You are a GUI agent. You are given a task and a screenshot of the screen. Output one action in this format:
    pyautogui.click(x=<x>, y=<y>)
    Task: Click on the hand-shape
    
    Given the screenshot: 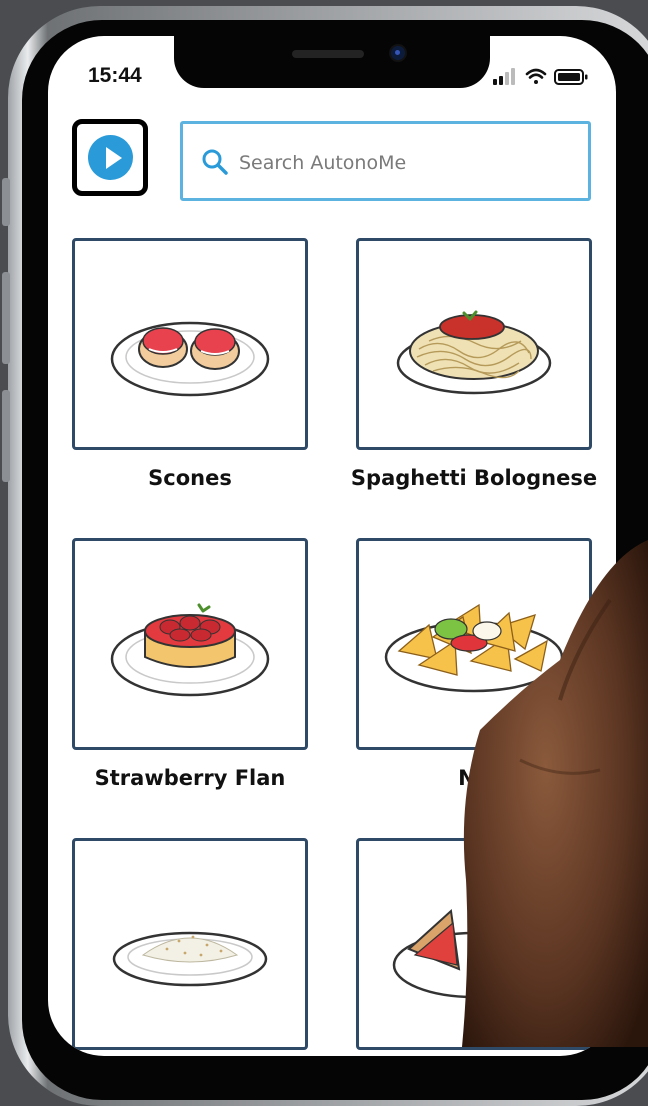 What is the action you would take?
    pyautogui.click(x=555, y=793)
    